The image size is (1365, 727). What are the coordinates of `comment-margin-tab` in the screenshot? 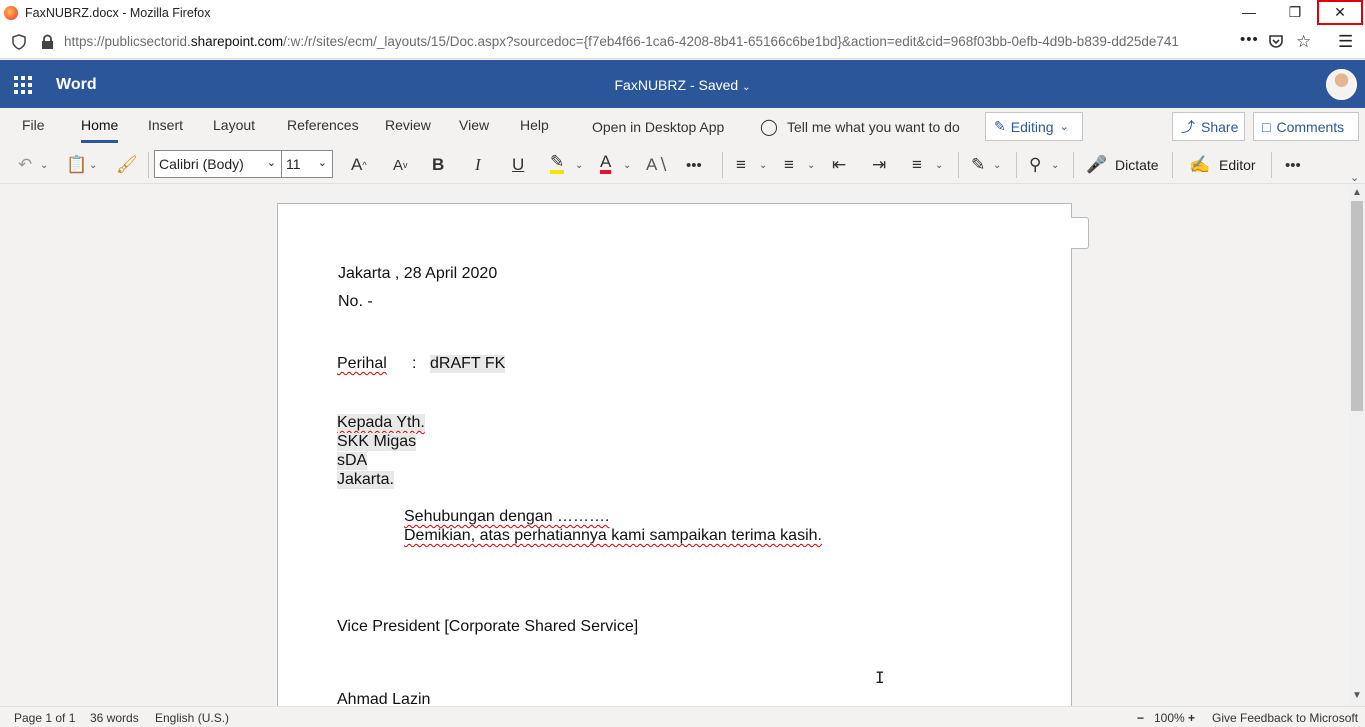 It's located at (1080, 233).